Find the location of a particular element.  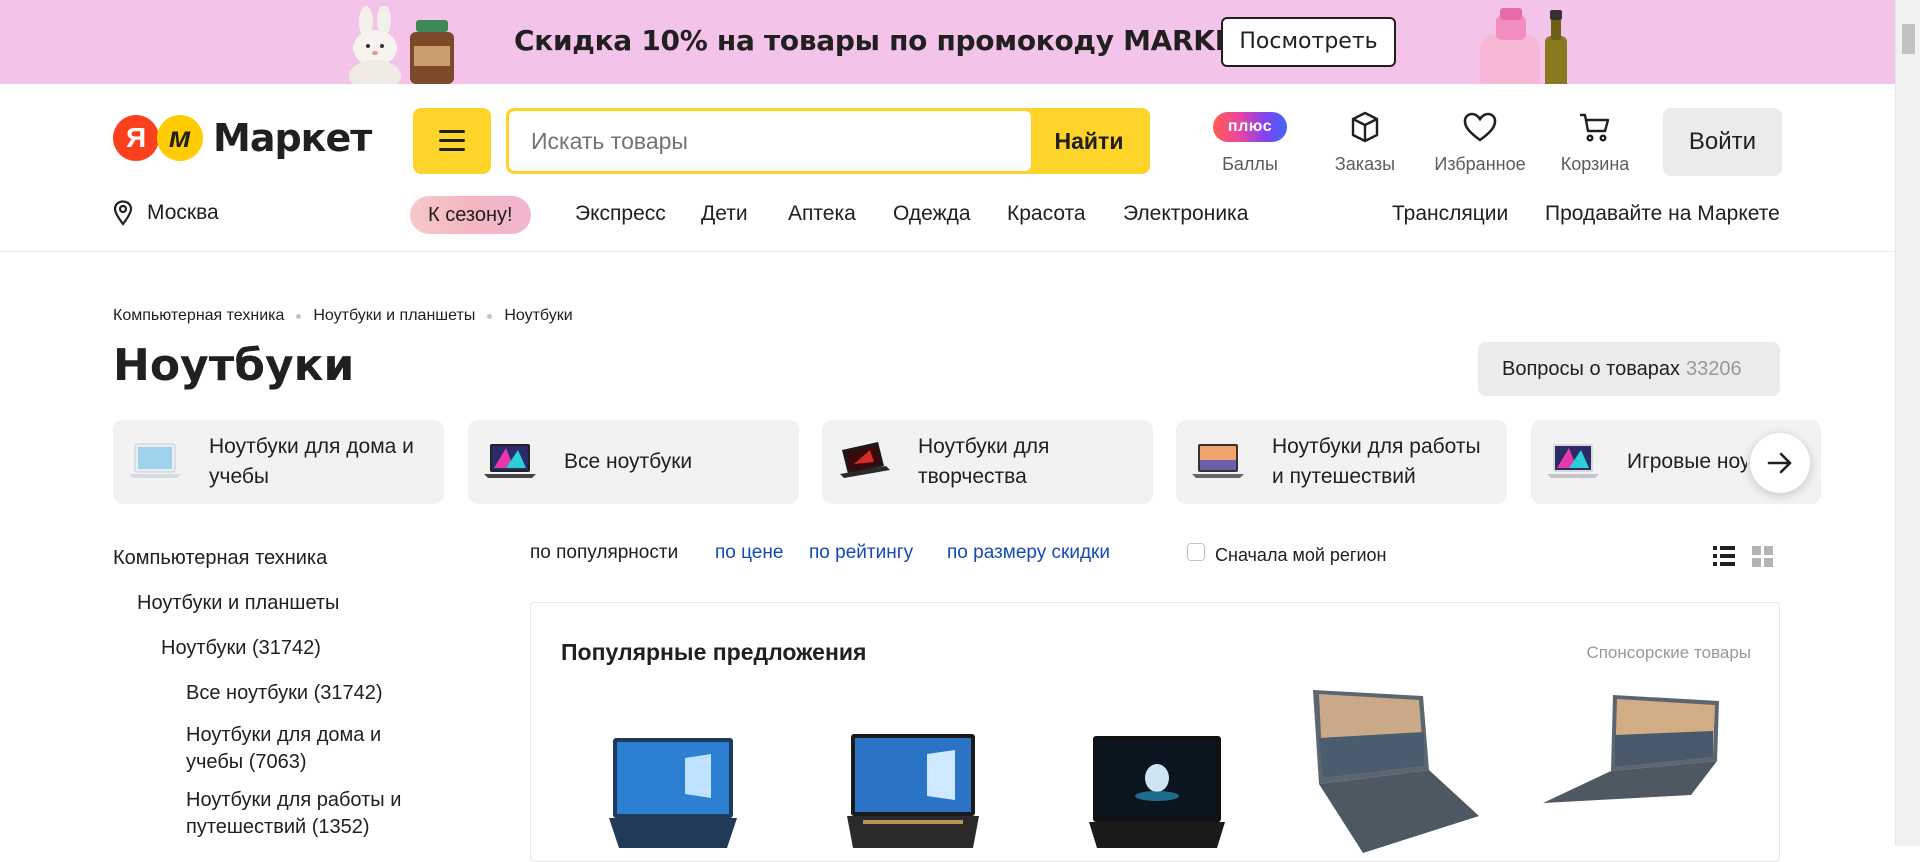

city-label: Москва is located at coordinates (183, 212).